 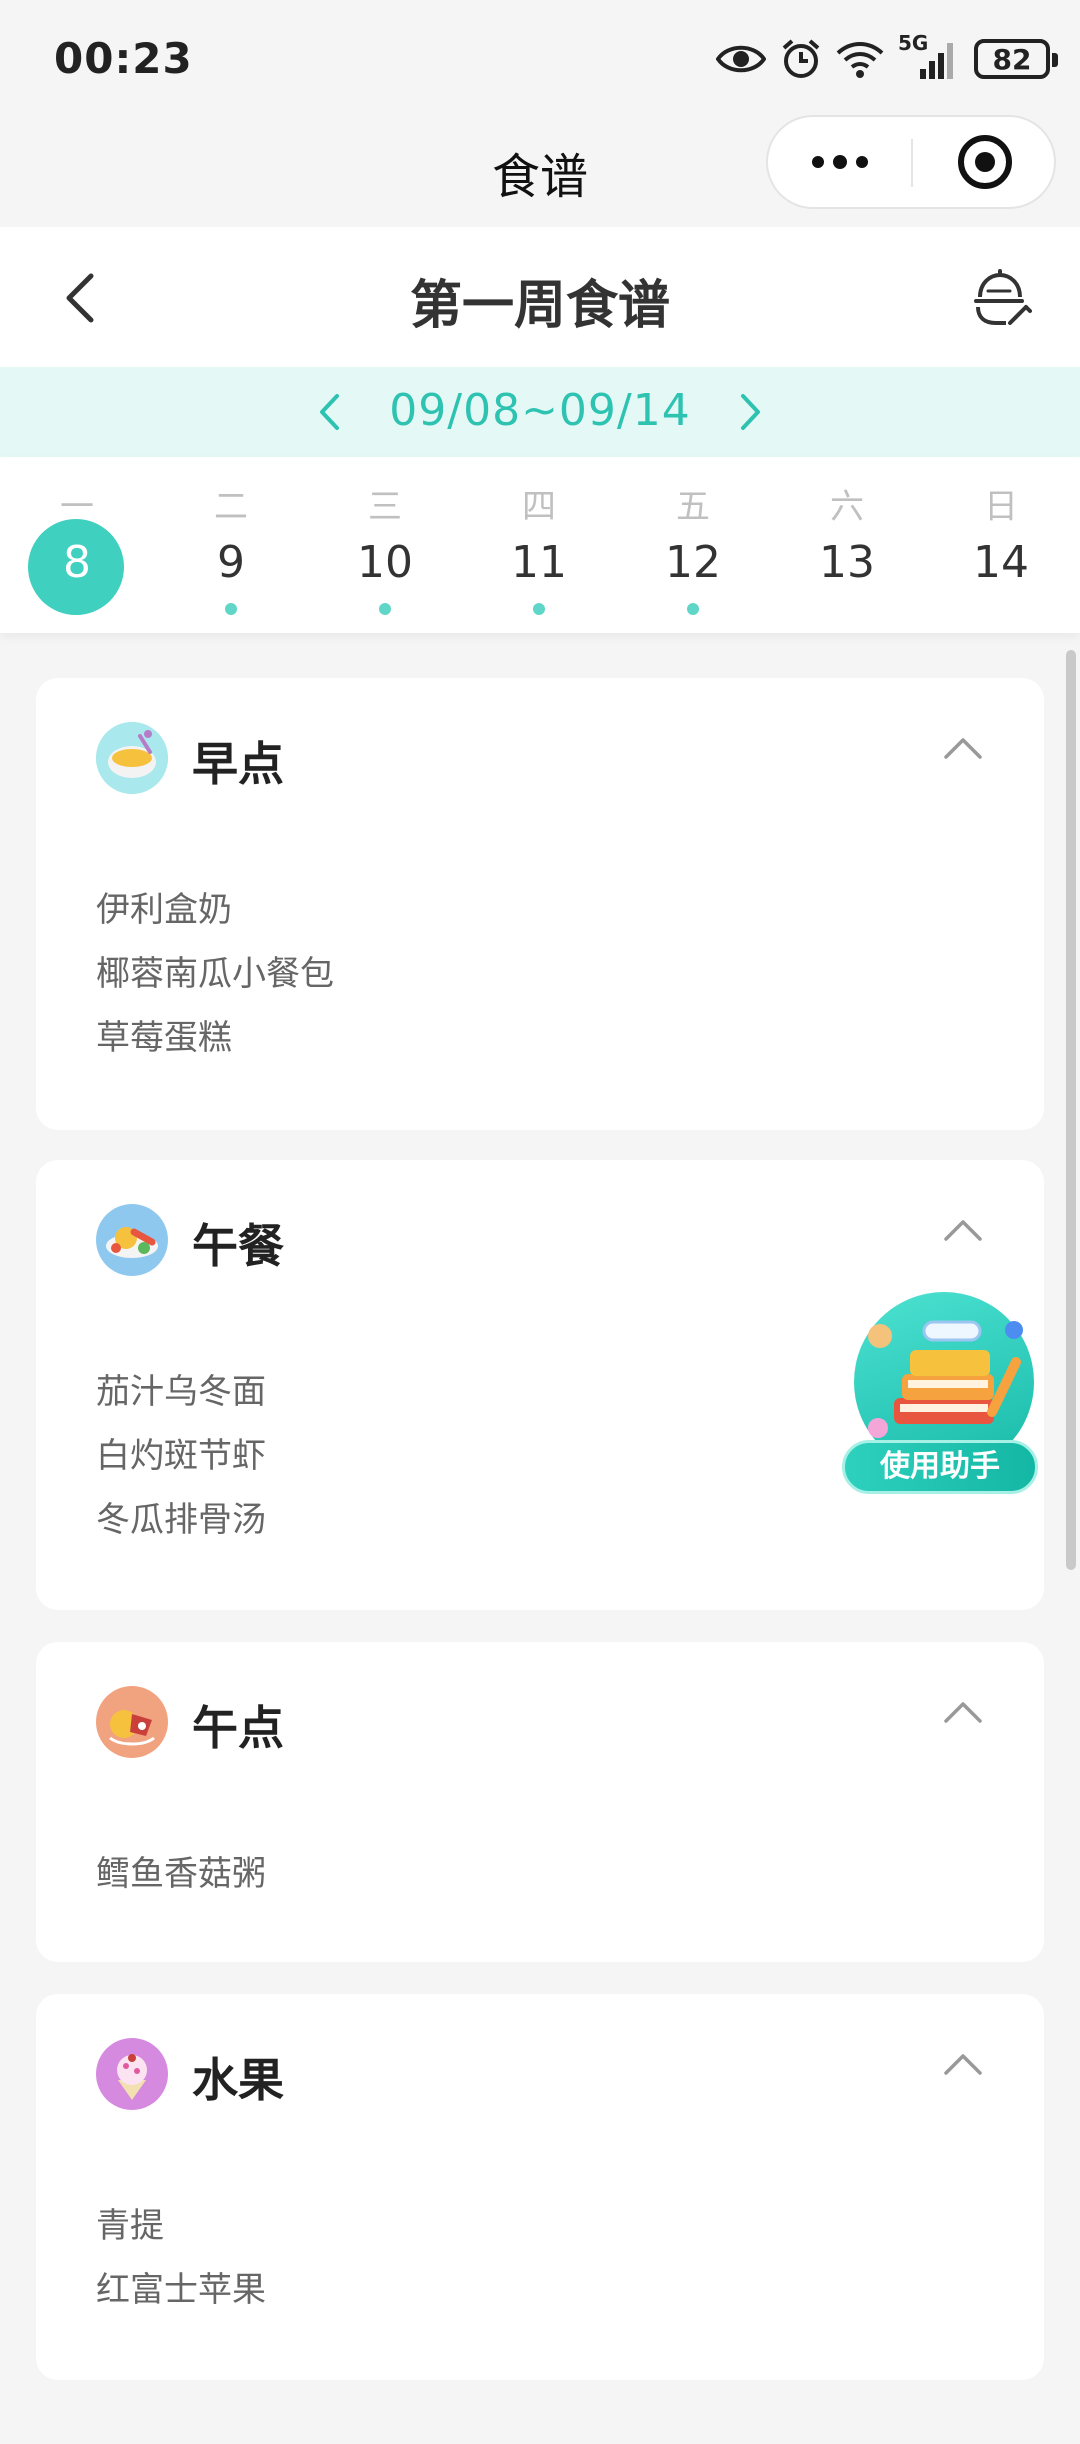 I want to click on day-date: 13, so click(x=847, y=562).